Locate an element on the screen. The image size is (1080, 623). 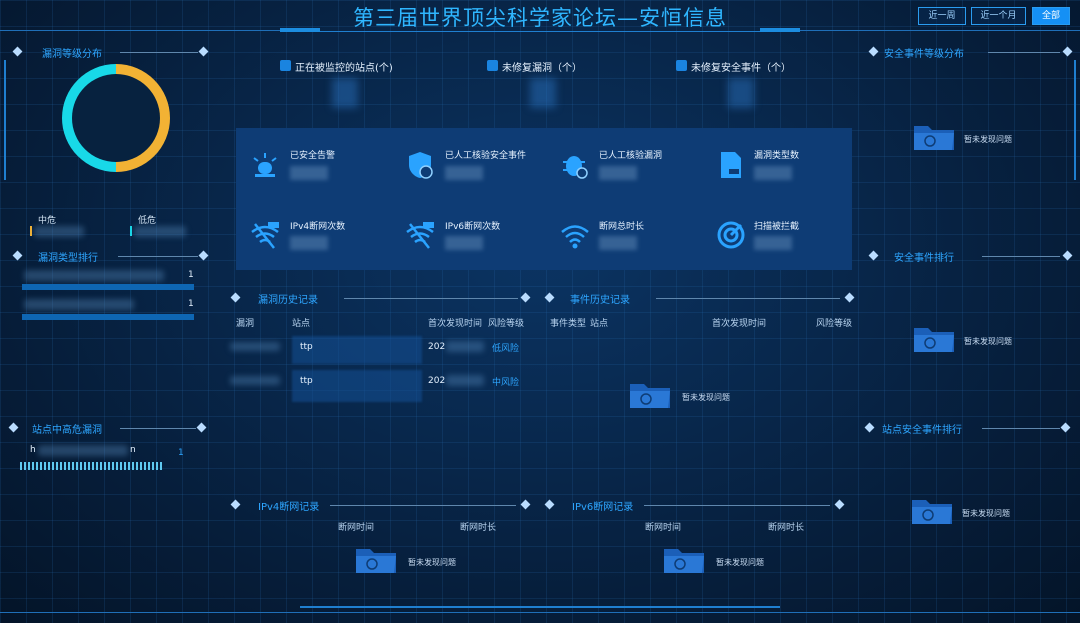
first-found-prefix: 202 is located at coordinates (437, 381).